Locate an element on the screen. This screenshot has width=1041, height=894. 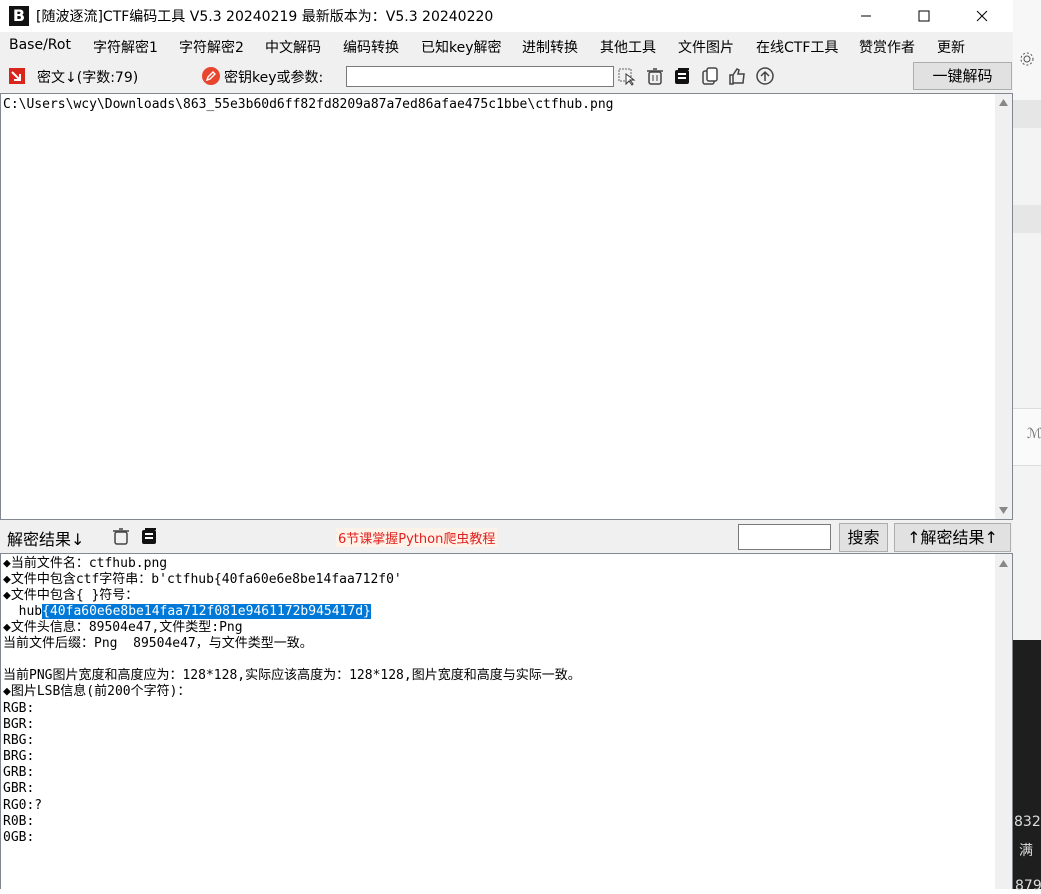
menu-known-key-decrypt: 已知key解密 is located at coordinates (461, 47).